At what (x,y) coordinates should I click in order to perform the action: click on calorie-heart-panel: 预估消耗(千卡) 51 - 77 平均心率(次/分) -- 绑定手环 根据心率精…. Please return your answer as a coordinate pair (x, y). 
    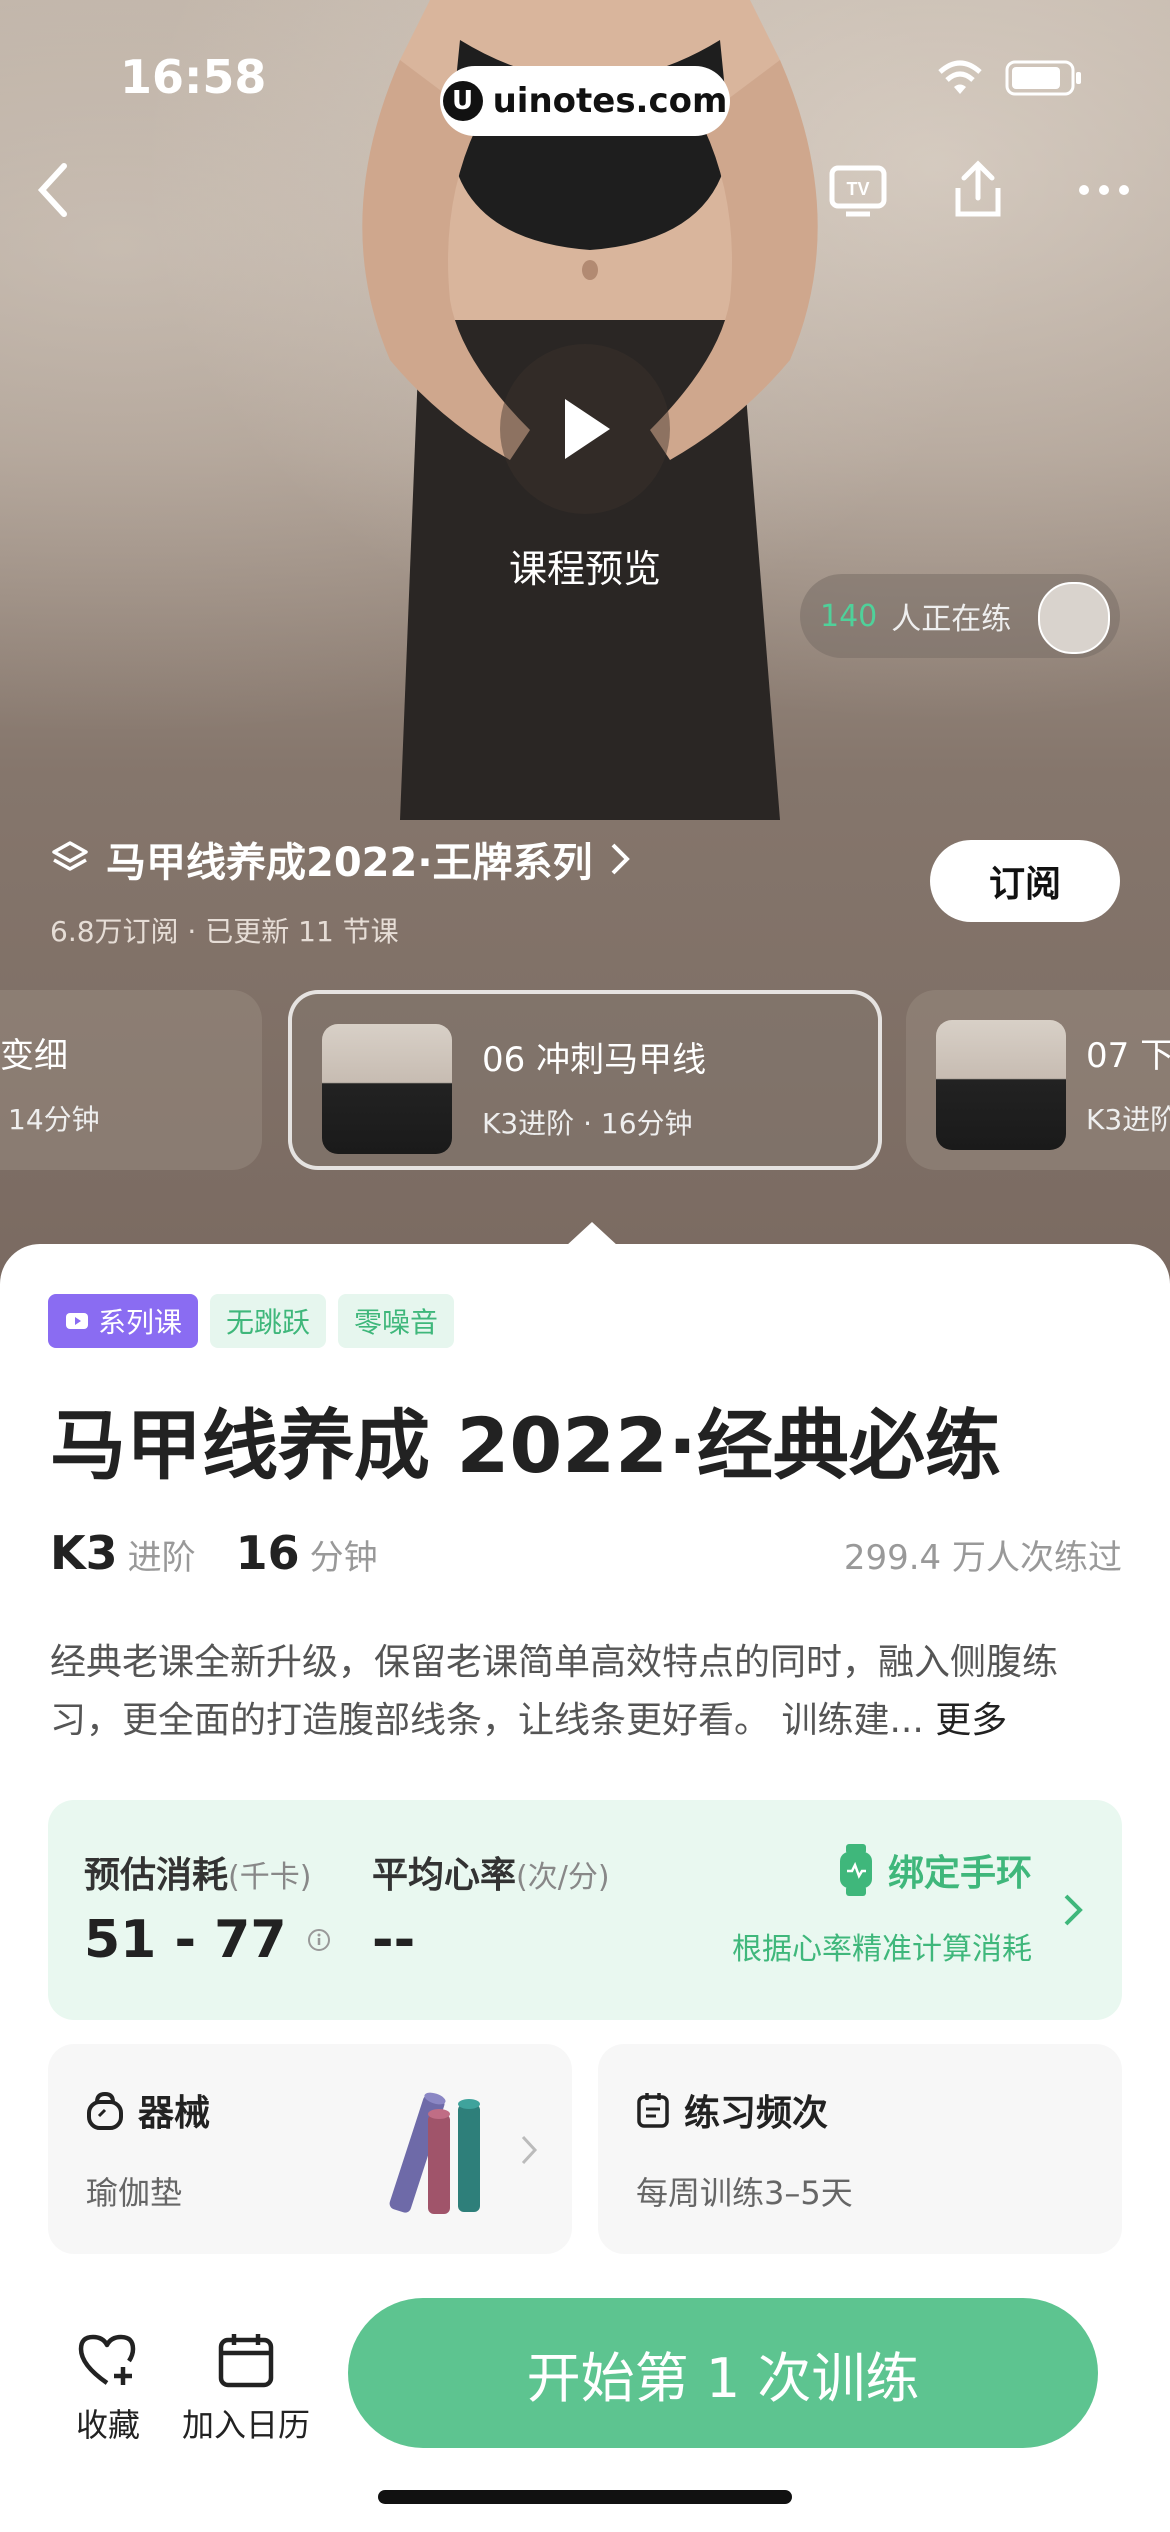
    Looking at the image, I should click on (585, 1910).